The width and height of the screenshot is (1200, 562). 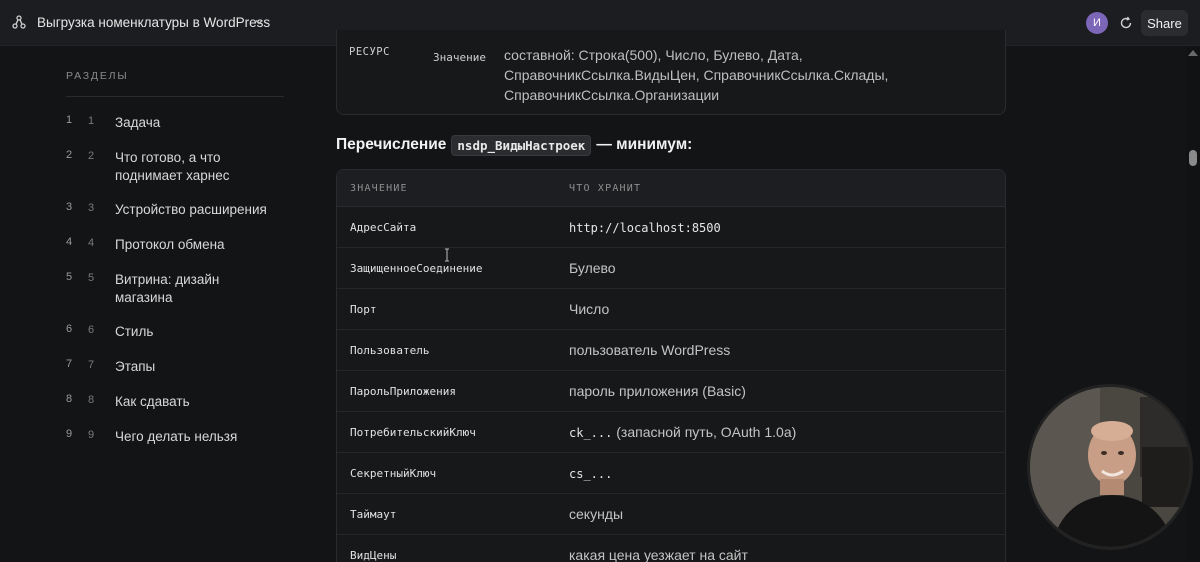 I want to click on table-row: Таймаут секунды, so click(x=671, y=514).